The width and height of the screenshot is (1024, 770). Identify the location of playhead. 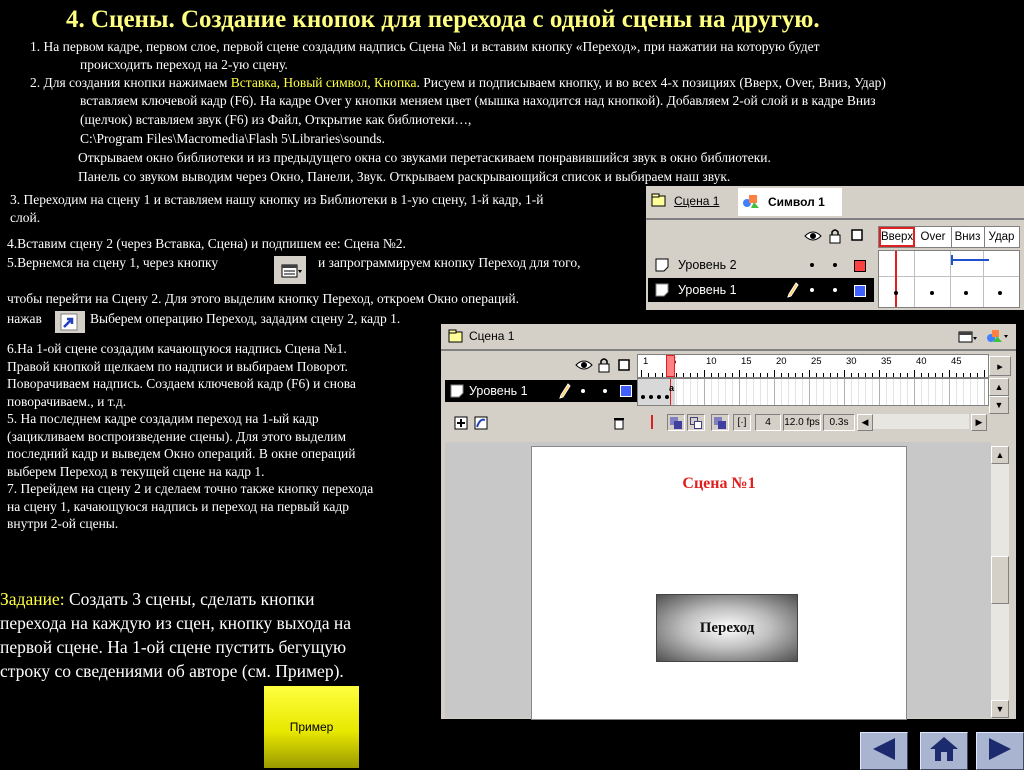
(896, 279).